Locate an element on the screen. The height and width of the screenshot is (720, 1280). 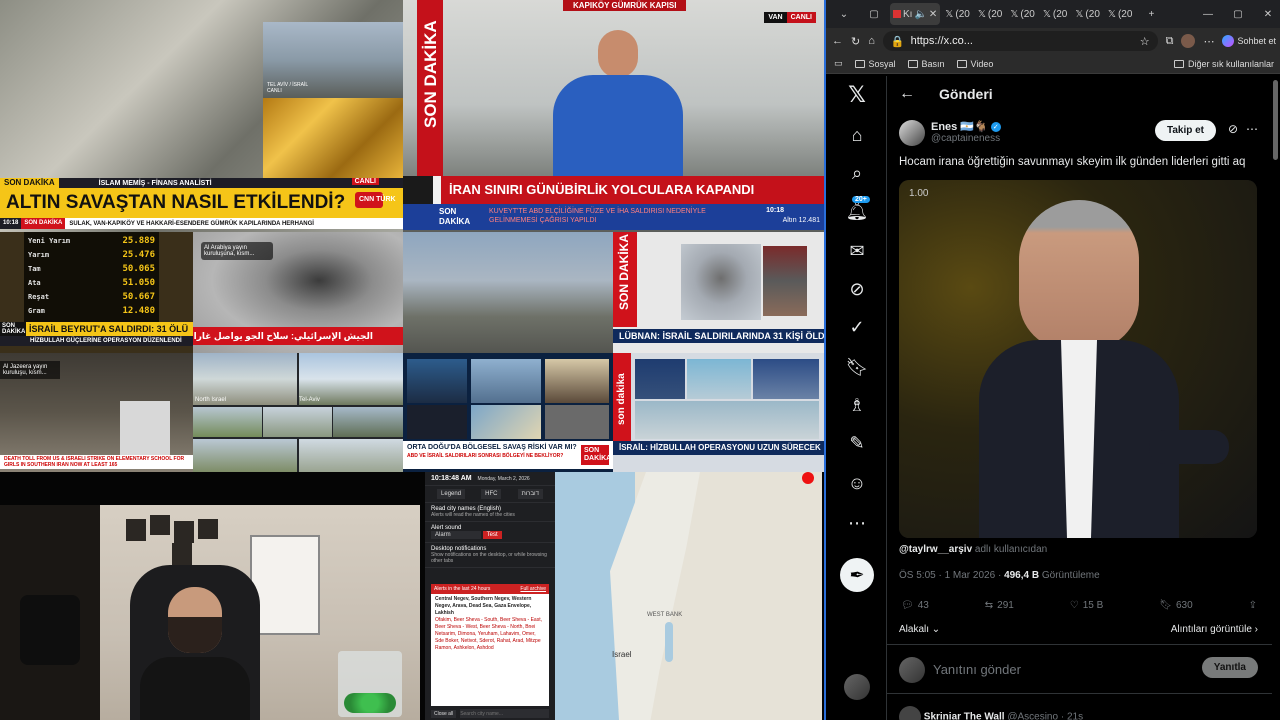
messages-icon: ✉ is located at coordinates (857, 251).